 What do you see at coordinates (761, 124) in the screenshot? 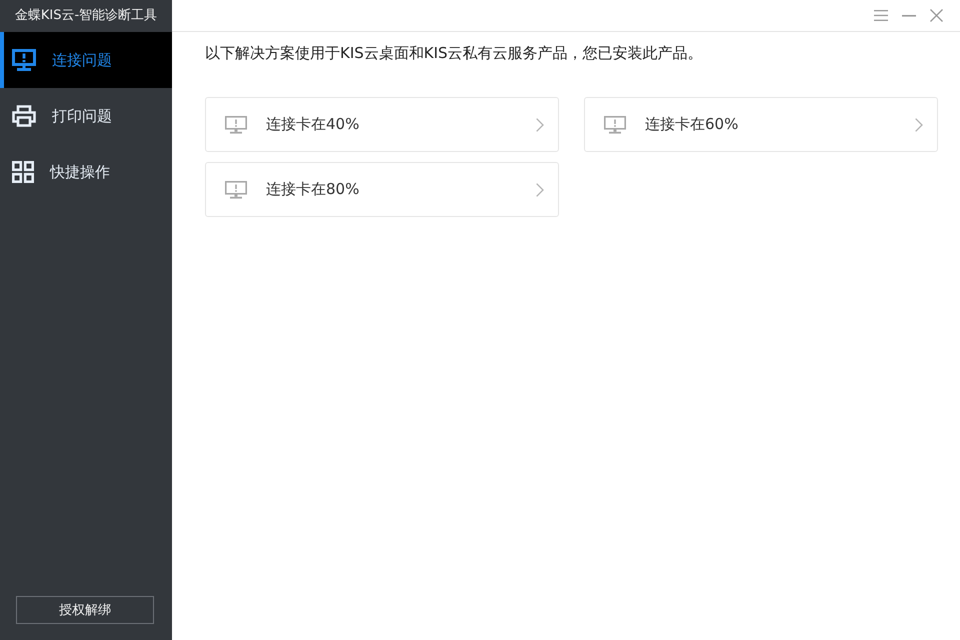
I see `solution-card: 连接卡在60%` at bounding box center [761, 124].